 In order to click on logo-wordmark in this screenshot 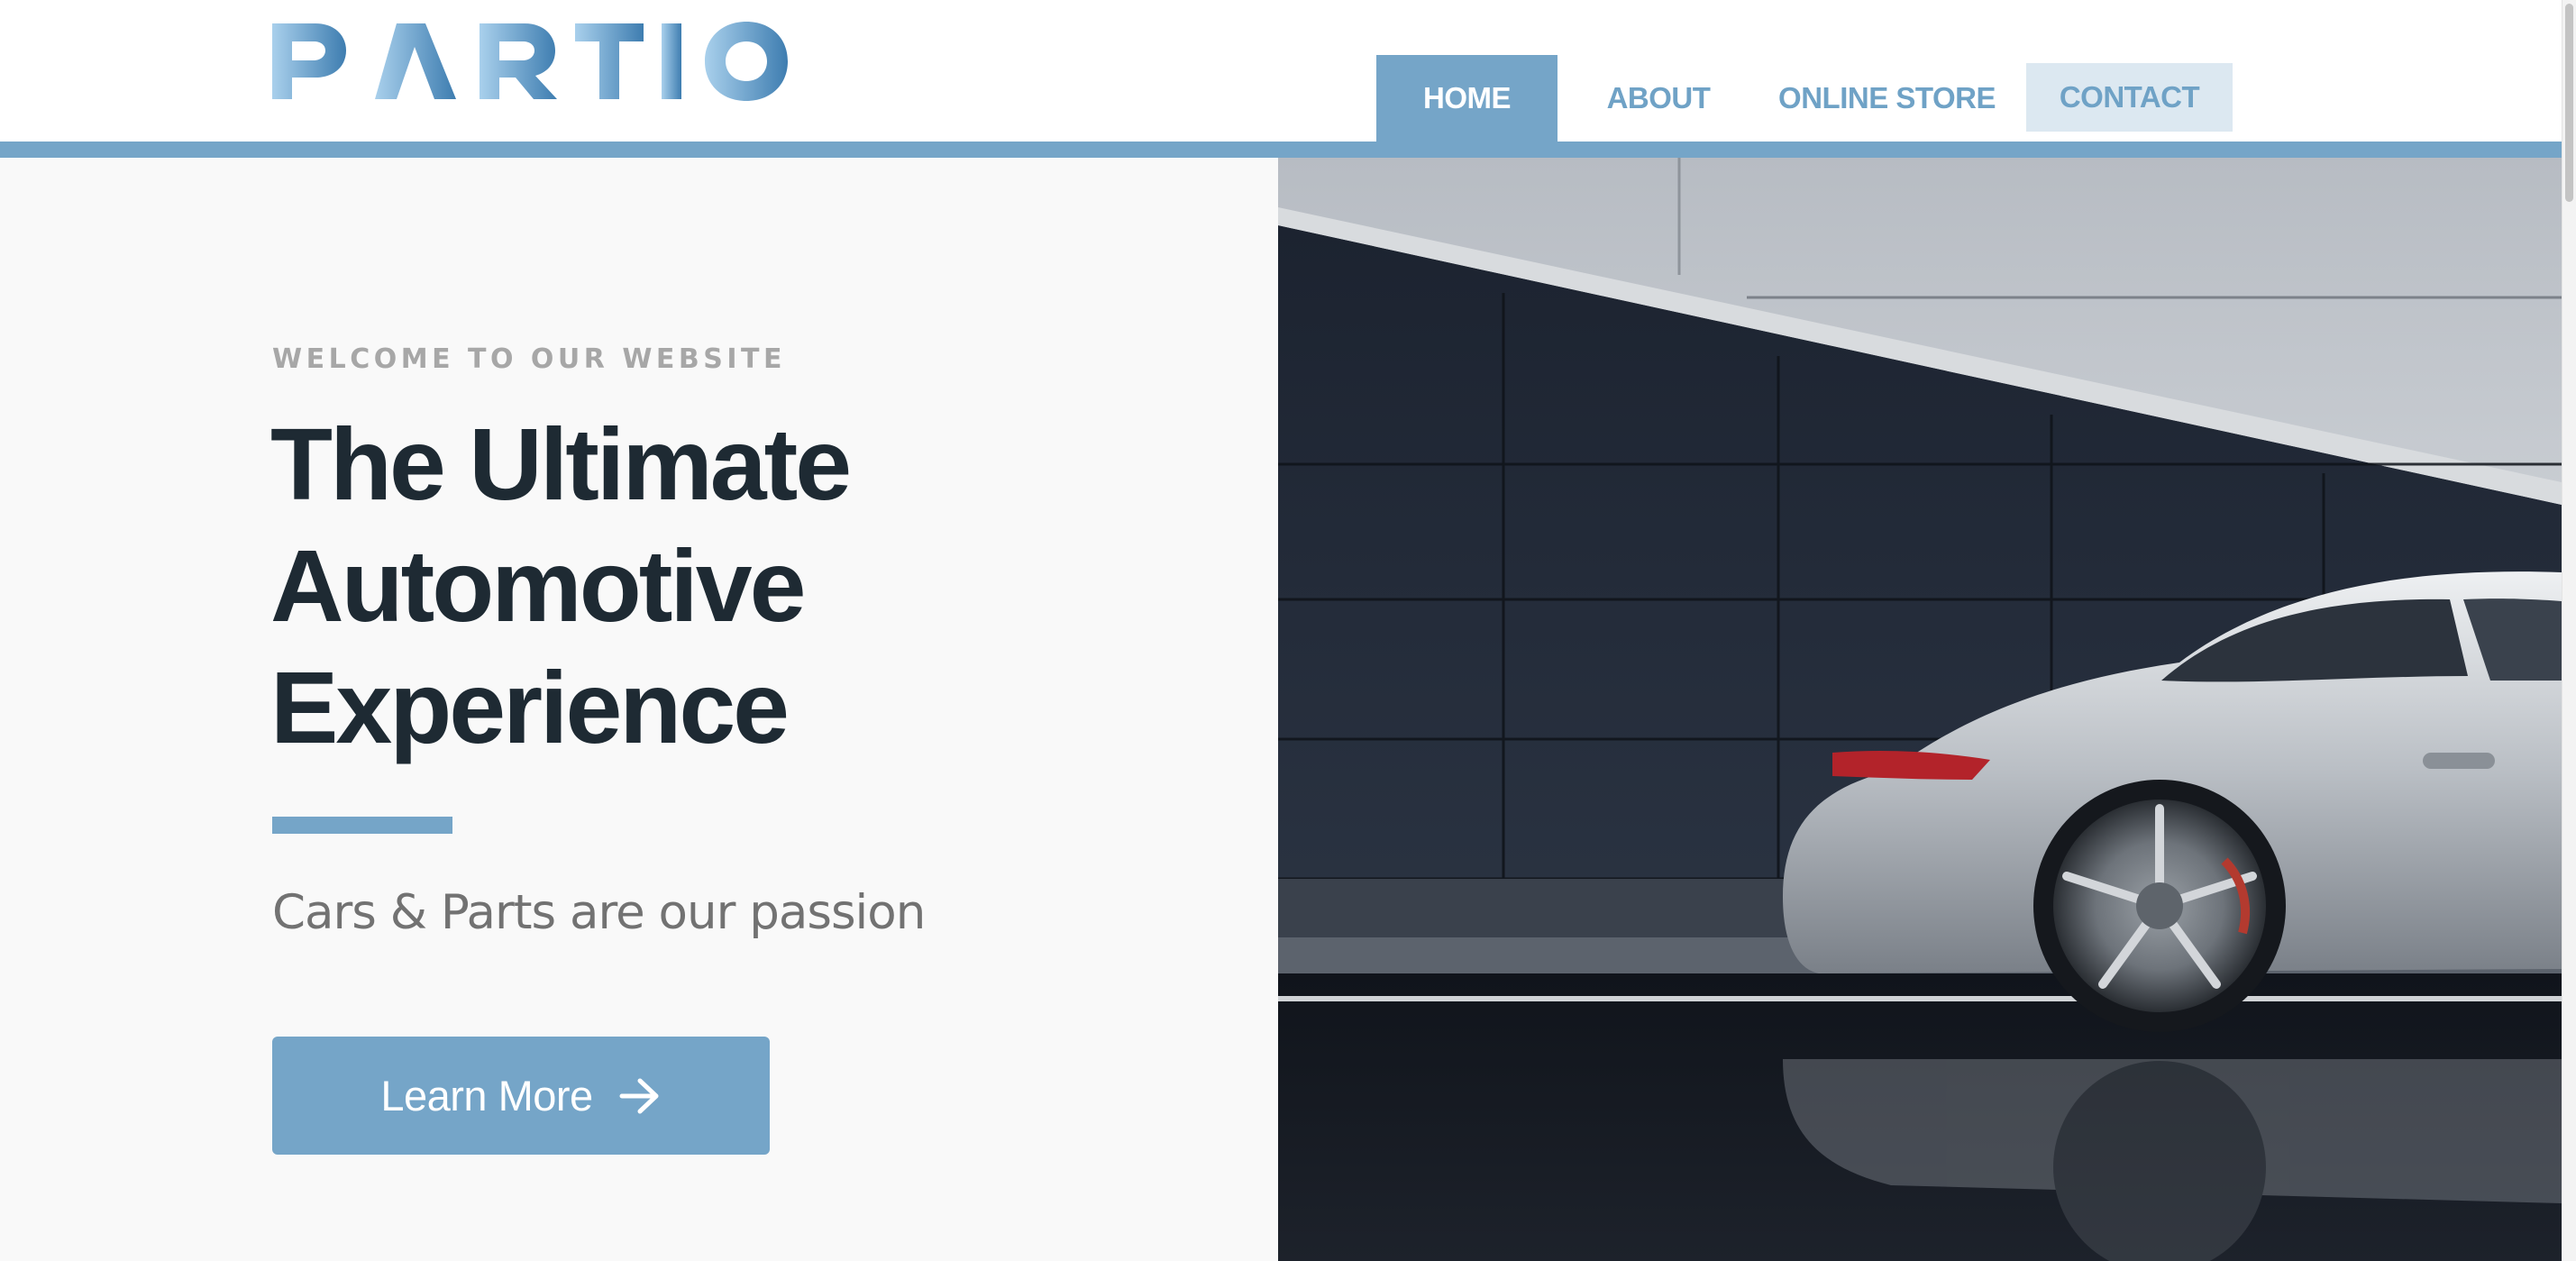, I will do `click(530, 61)`.